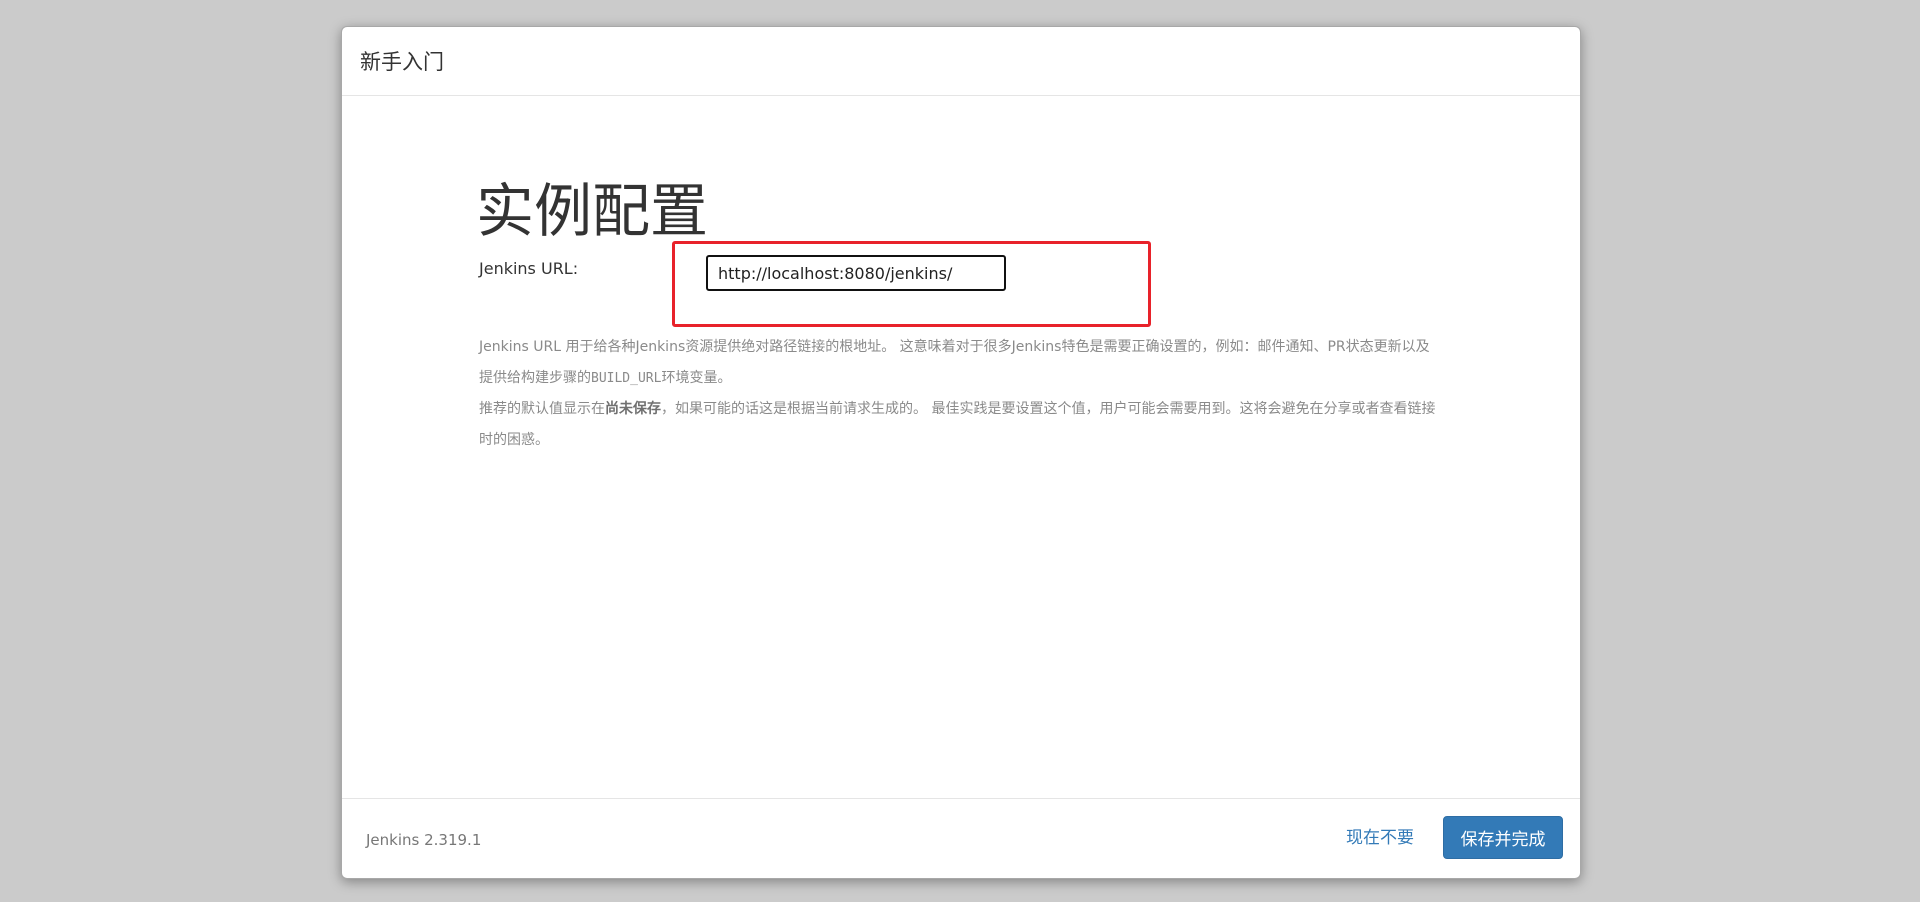  Describe the element at coordinates (1503, 837) in the screenshot. I see `save-and-finish-button: 保存并完成` at that location.